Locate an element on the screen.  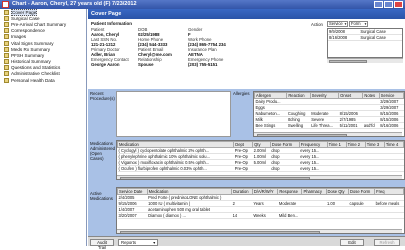
sidebar-item-label: PFSH Summary is located at coordinates (28, 55).